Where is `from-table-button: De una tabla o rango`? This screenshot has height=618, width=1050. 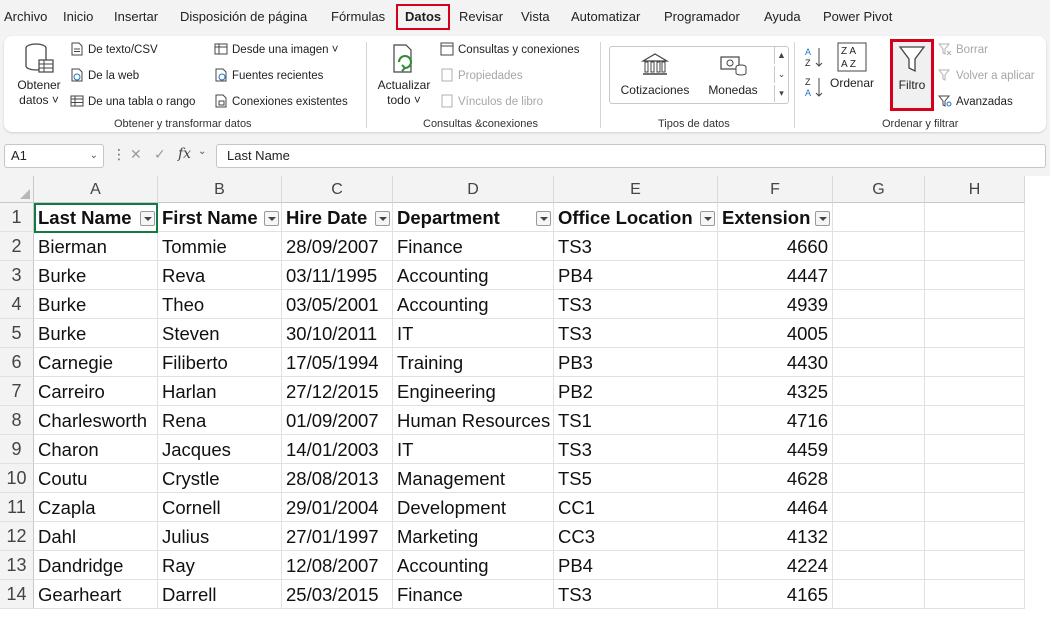
from-table-button: De una tabla o rango is located at coordinates (132, 102).